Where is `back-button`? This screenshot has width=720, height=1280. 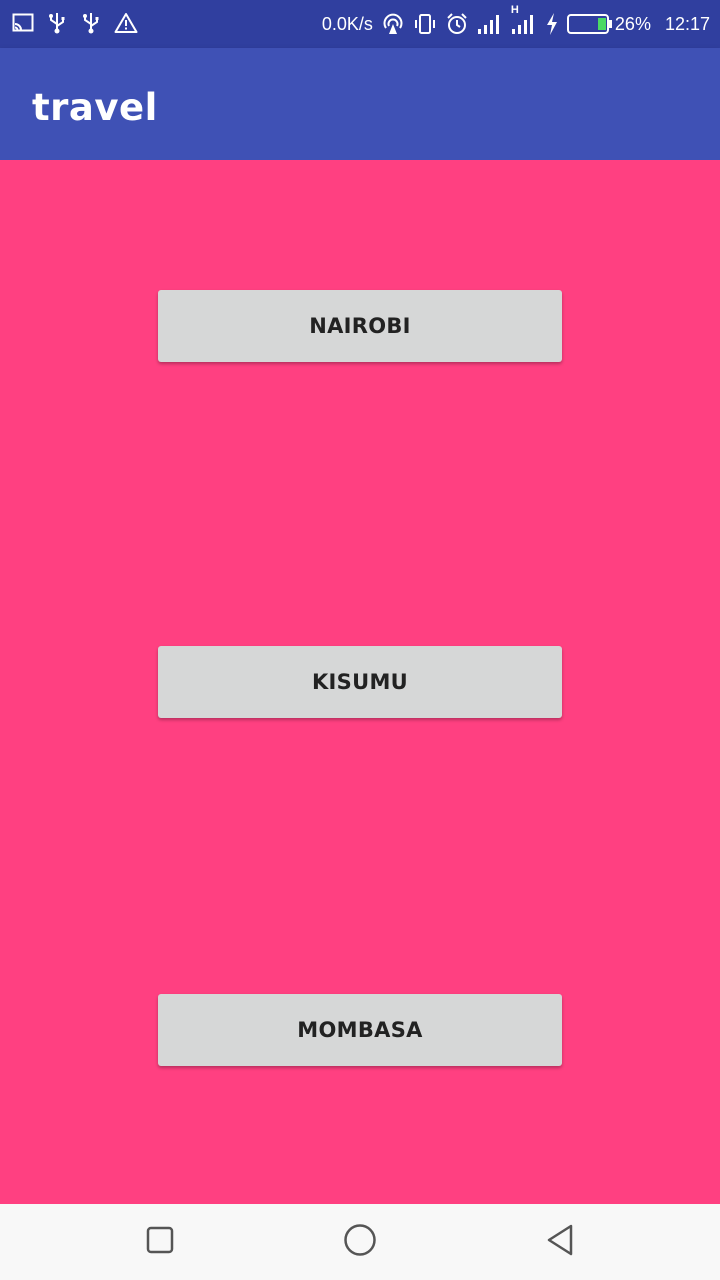
back-button is located at coordinates (560, 1242).